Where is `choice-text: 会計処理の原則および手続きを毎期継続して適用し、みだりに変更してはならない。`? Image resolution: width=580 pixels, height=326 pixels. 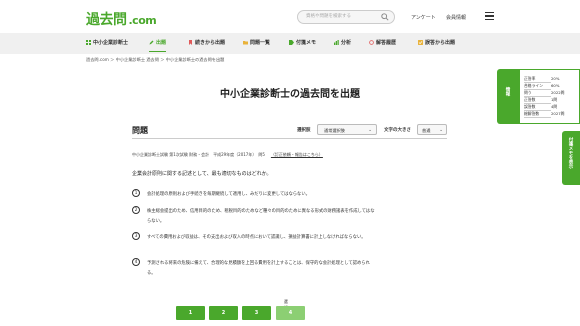
choice-text: 会計処理の原則および手続きを毎期継続して適用し、みだりに変更してはならない。 is located at coordinates (228, 194).